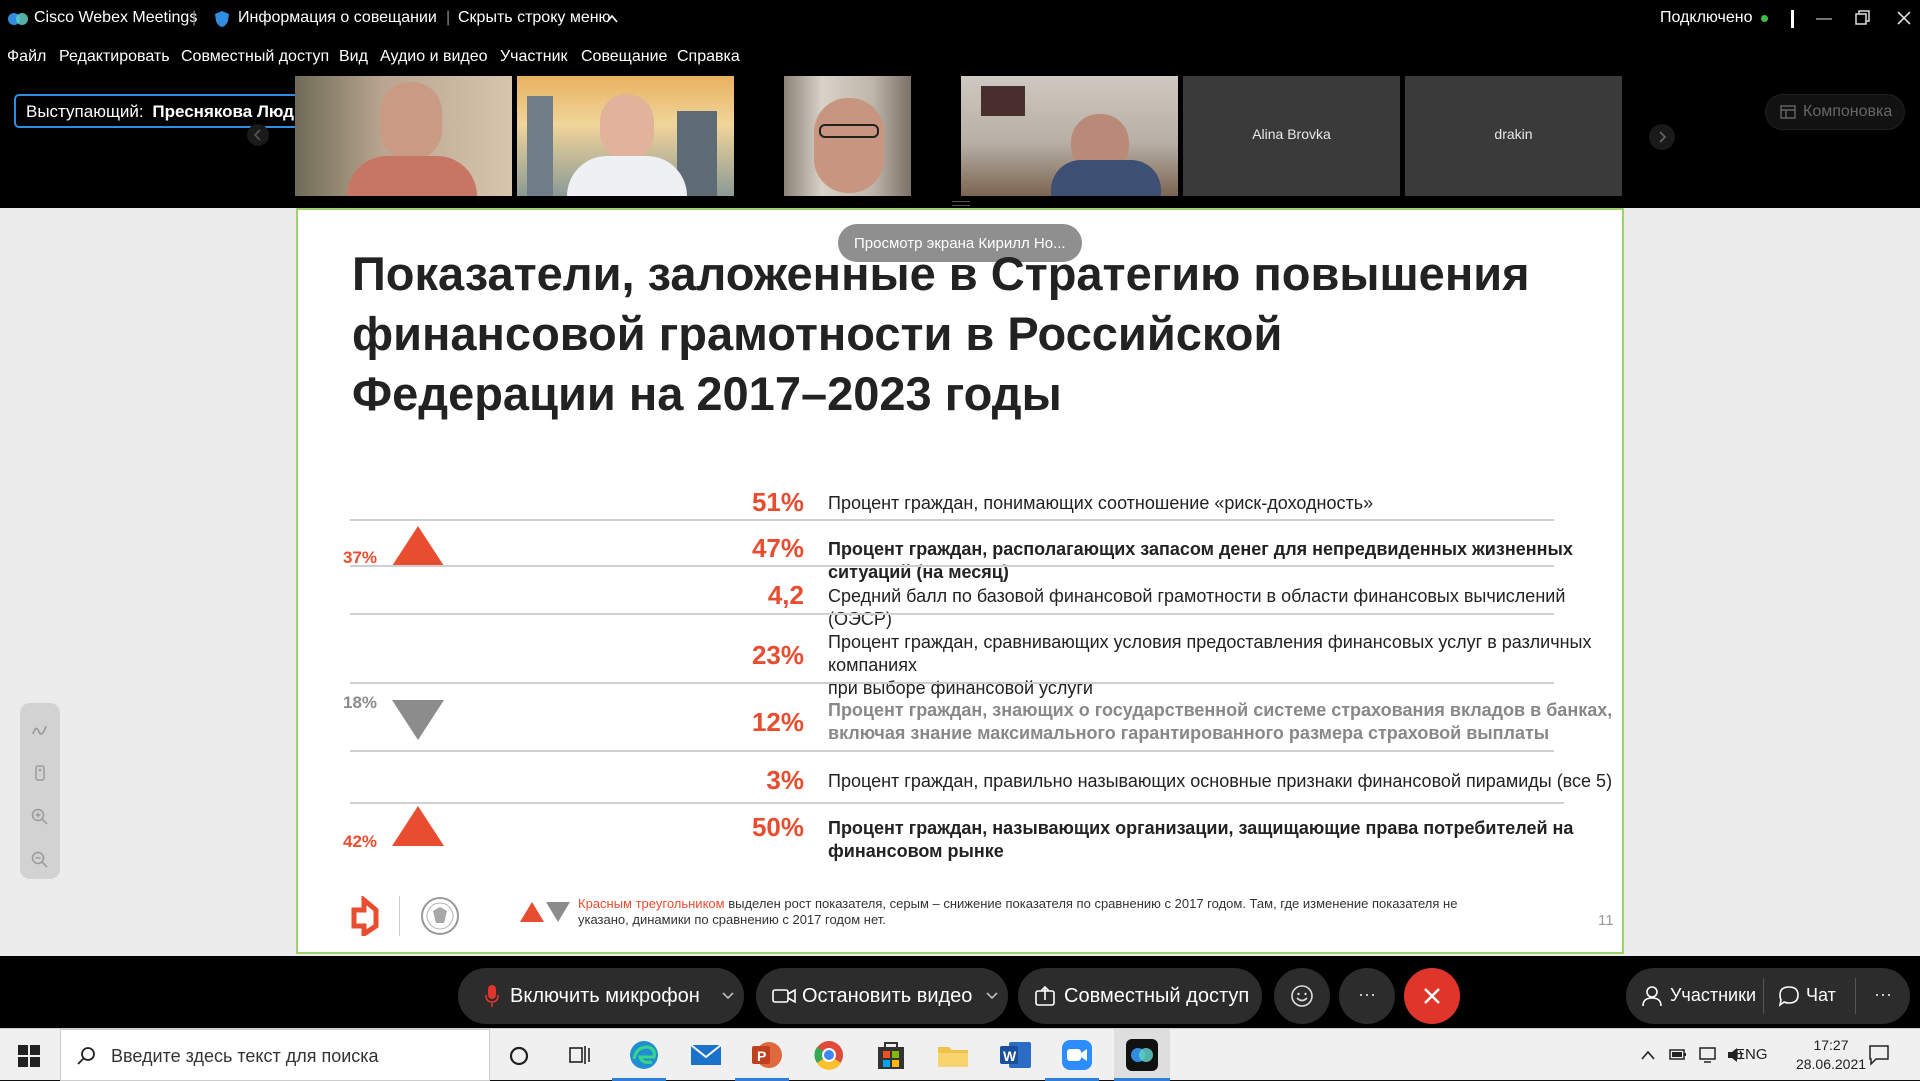 This screenshot has width=1920, height=1081. Describe the element at coordinates (624, 57) in the screenshot. I see `menu-meeting: Совещание` at that location.